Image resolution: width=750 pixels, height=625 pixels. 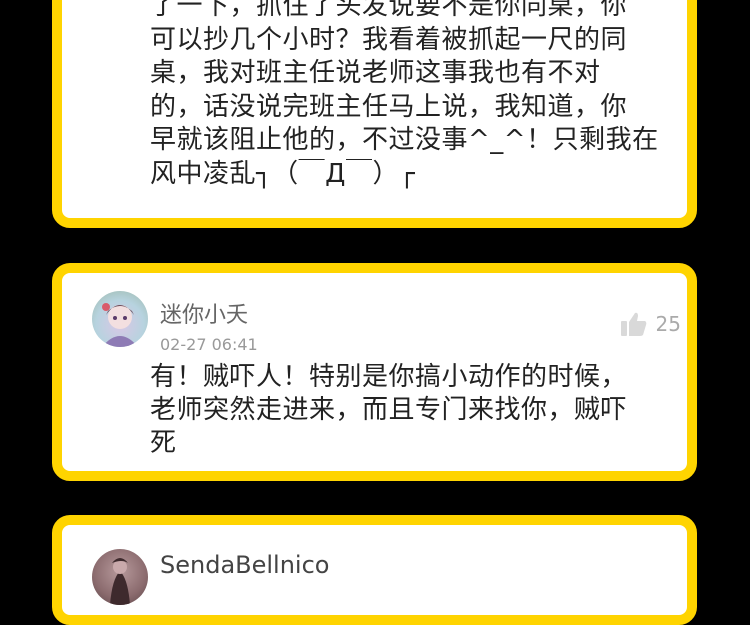 What do you see at coordinates (650, 324) in the screenshot?
I see `like-button: 25` at bounding box center [650, 324].